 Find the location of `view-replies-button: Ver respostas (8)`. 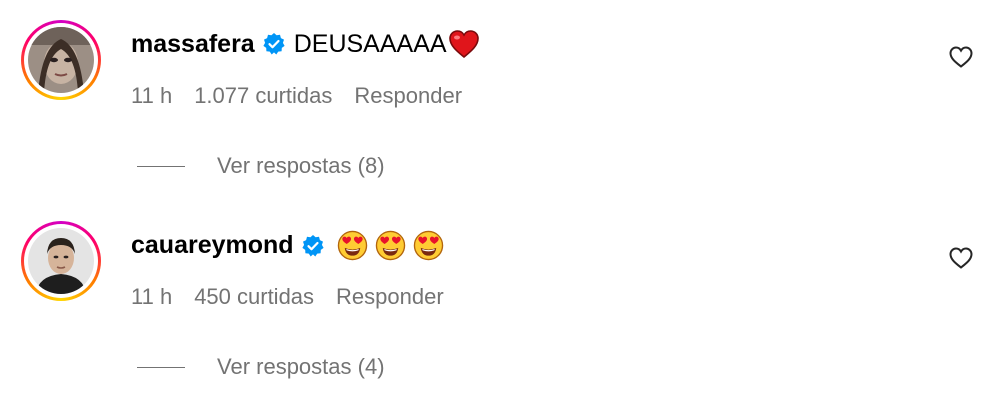

view-replies-button: Ver respostas (8) is located at coordinates (261, 166).